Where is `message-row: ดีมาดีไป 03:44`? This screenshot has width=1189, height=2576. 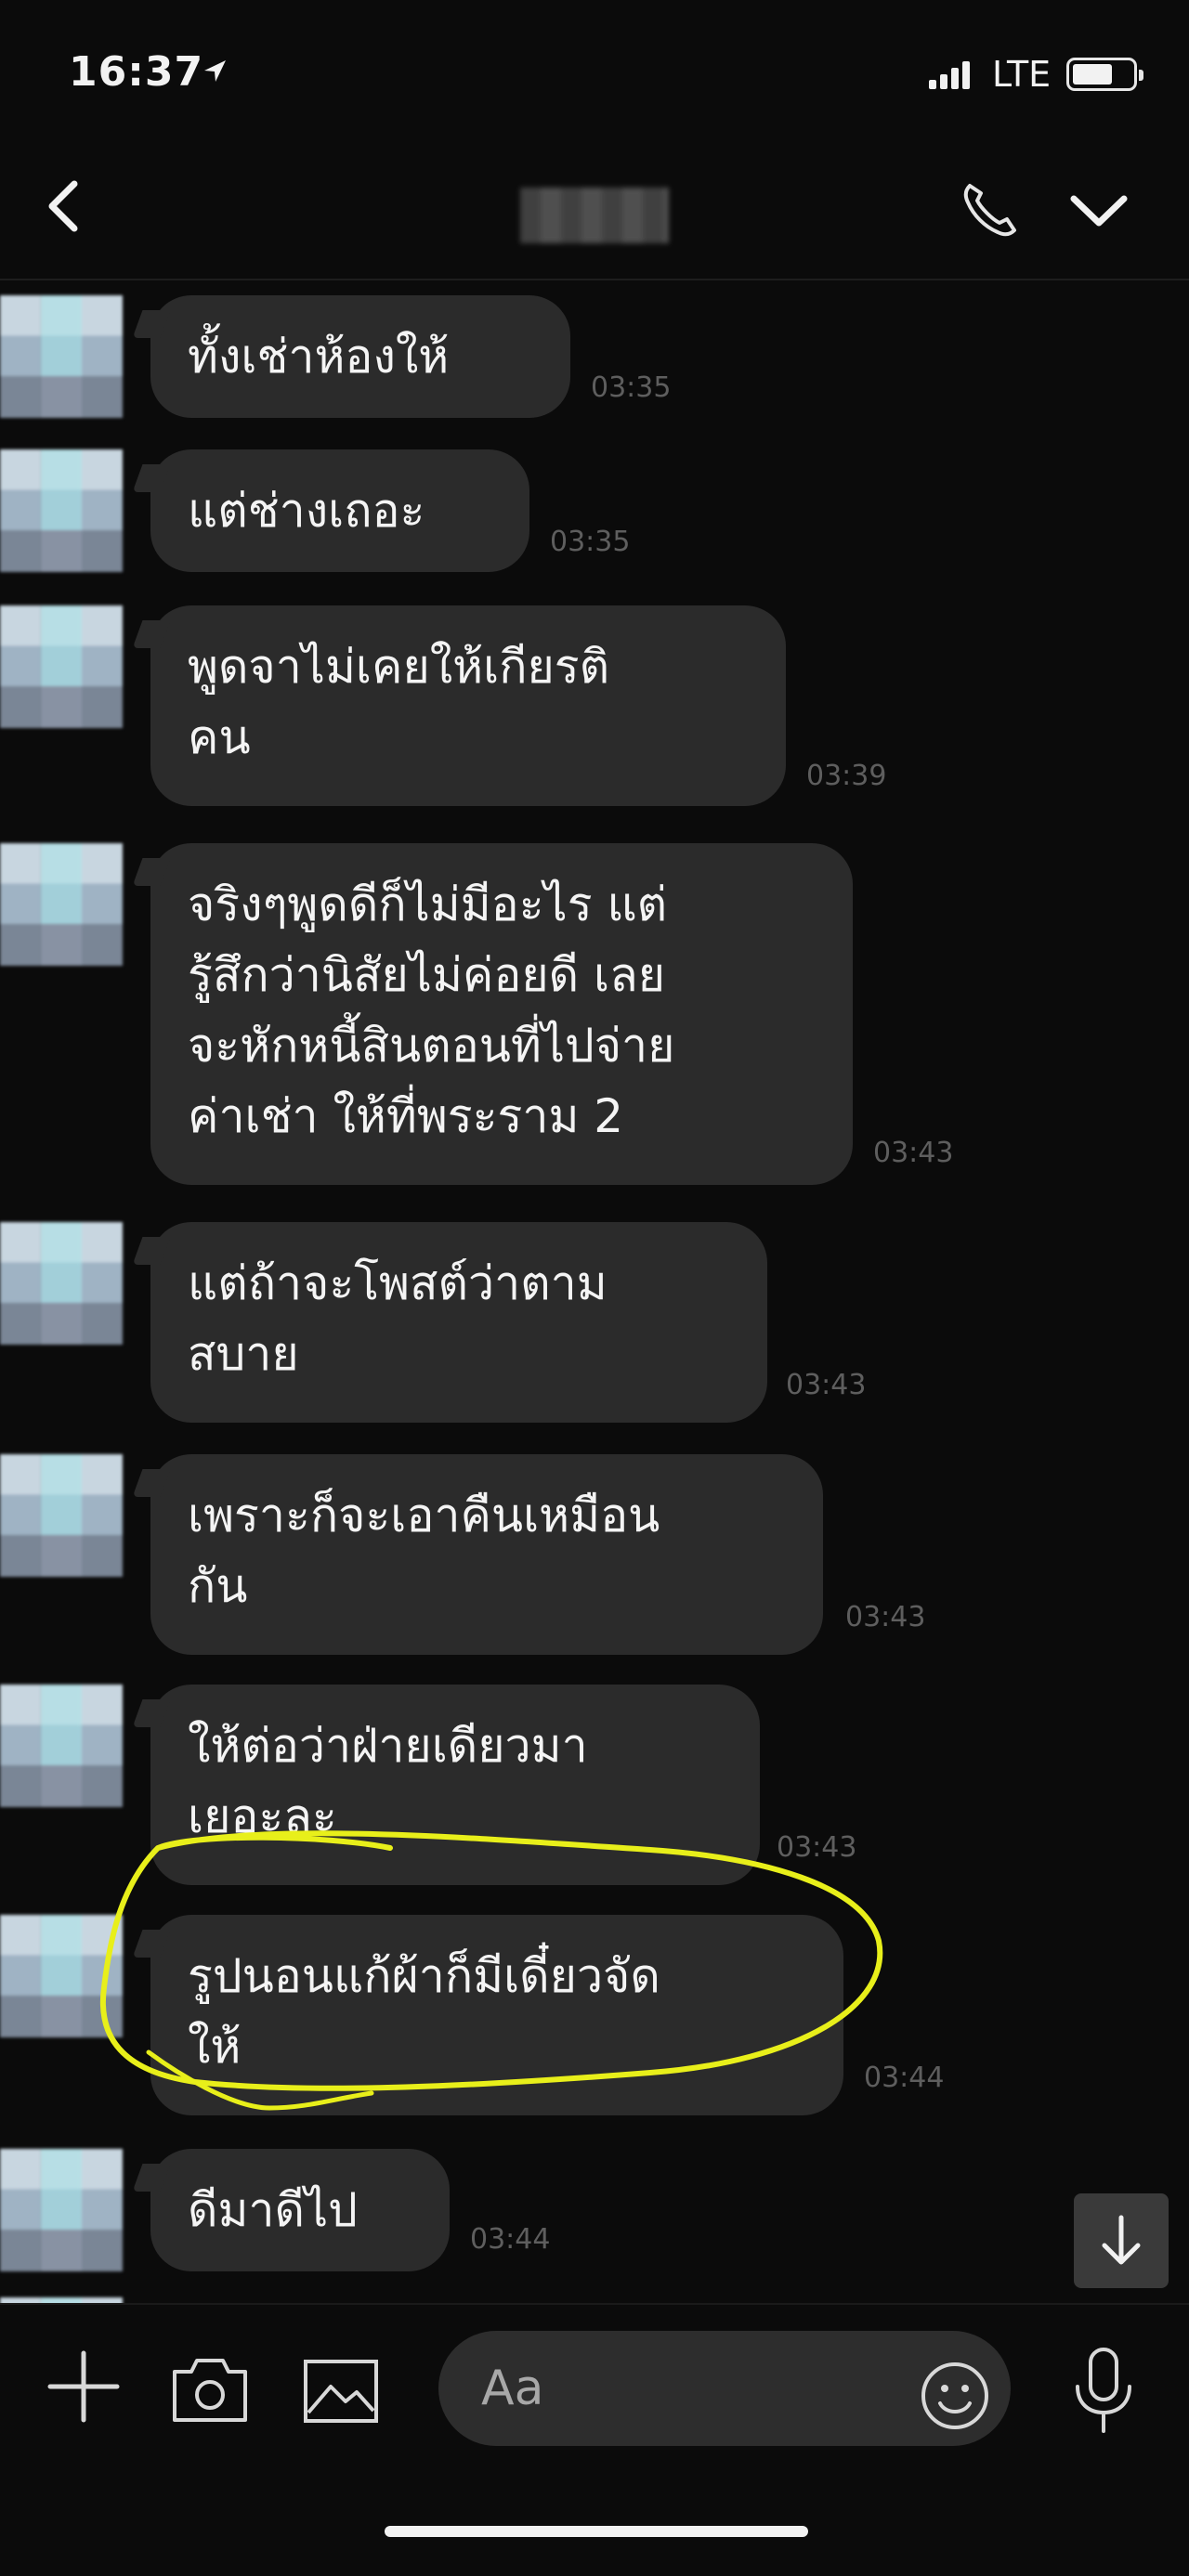 message-row: ดีมาดีไป 03:44 is located at coordinates (594, 2206).